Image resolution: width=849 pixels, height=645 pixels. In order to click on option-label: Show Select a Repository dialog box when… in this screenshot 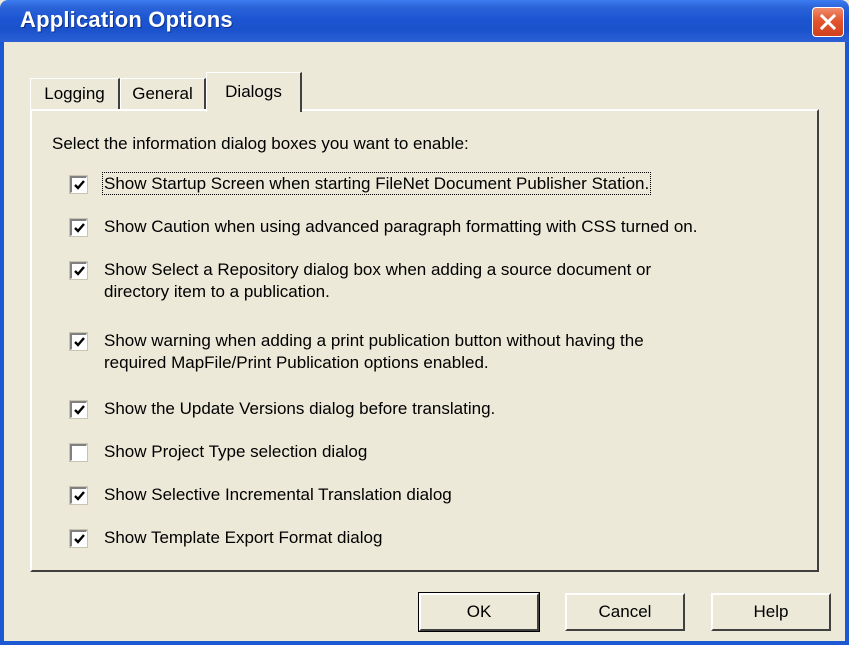, I will do `click(449, 281)`.